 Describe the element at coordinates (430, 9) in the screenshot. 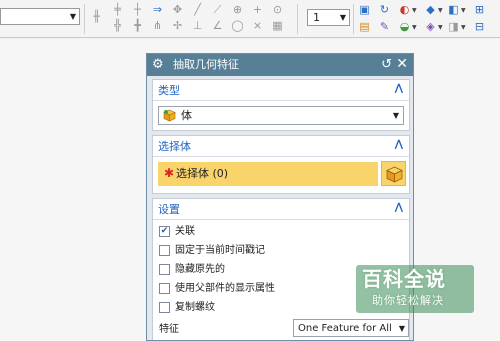

I see `cube-view-icon: ◆` at that location.